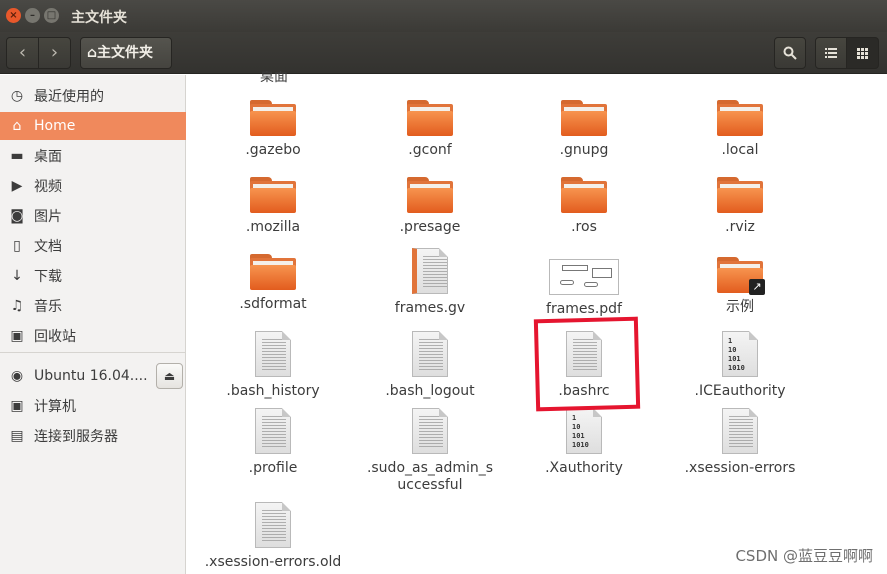  I want to click on sidebar-item-ubuntu-disc: ◉ Ubuntu 16.04.... ⏏, so click(93, 376).